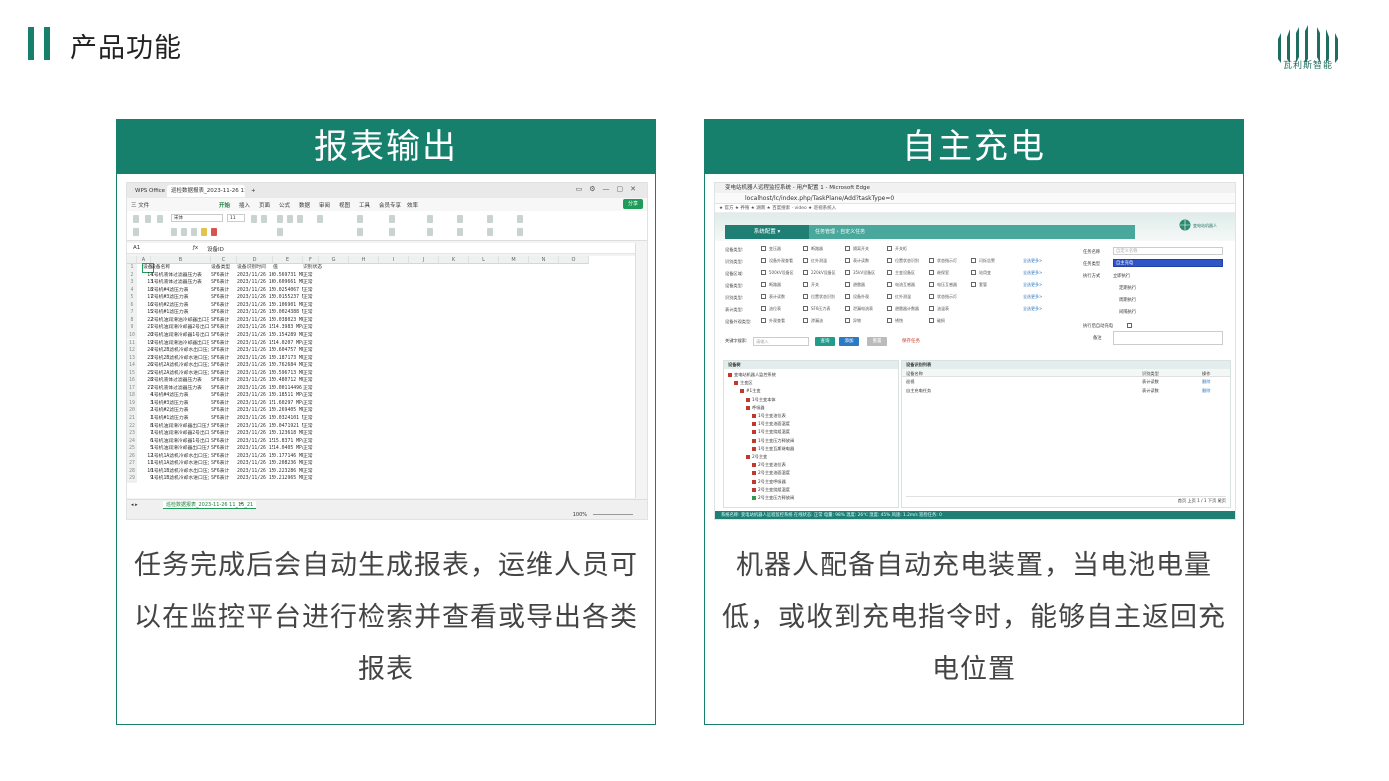  Describe the element at coordinates (255, 419) in the screenshot. I see `table-cell: 2023/11/26 15:31` at that location.